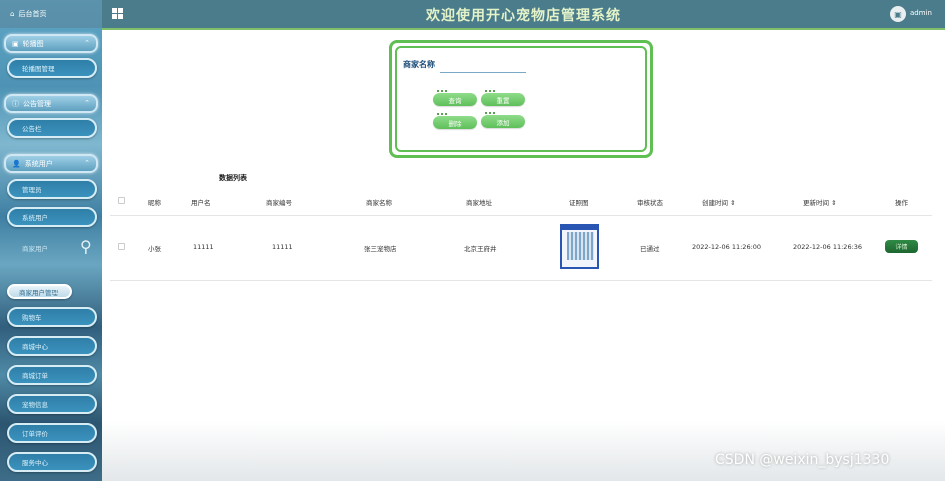 This screenshot has width=945, height=481. I want to click on select-all-checkbox, so click(121, 200).